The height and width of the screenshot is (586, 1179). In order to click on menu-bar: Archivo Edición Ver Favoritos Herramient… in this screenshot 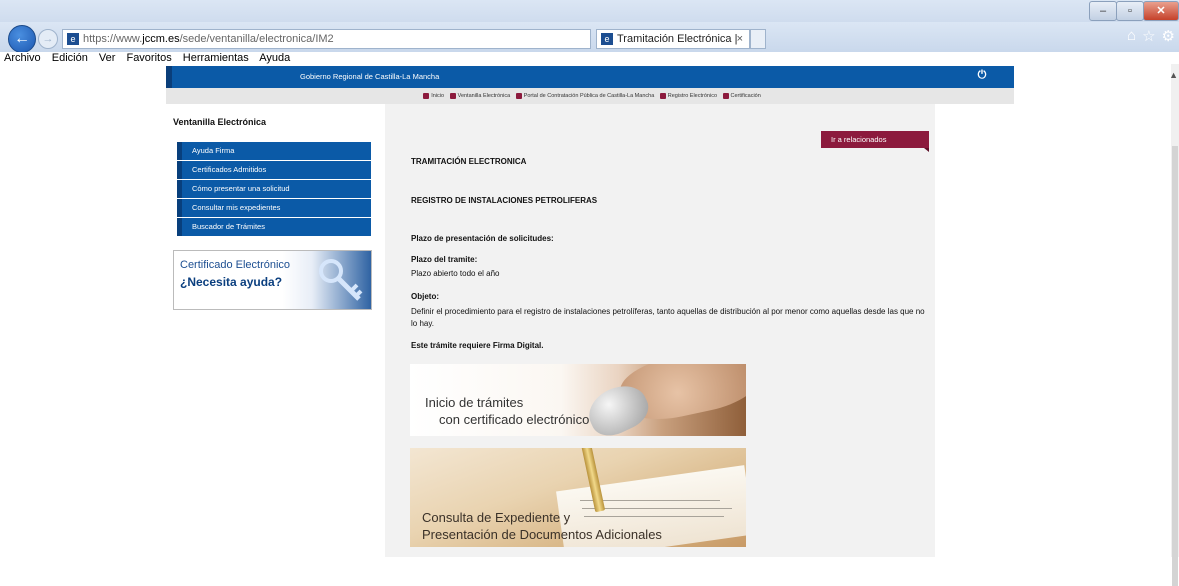, I will do `click(589, 58)`.